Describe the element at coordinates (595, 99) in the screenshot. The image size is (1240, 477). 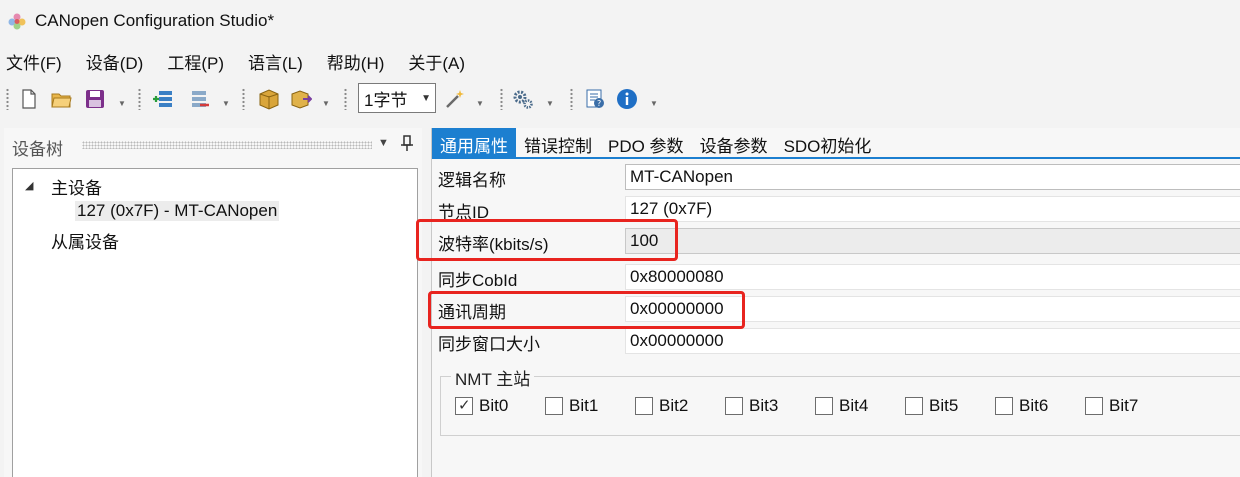
I see `help-file-icon: ?` at that location.